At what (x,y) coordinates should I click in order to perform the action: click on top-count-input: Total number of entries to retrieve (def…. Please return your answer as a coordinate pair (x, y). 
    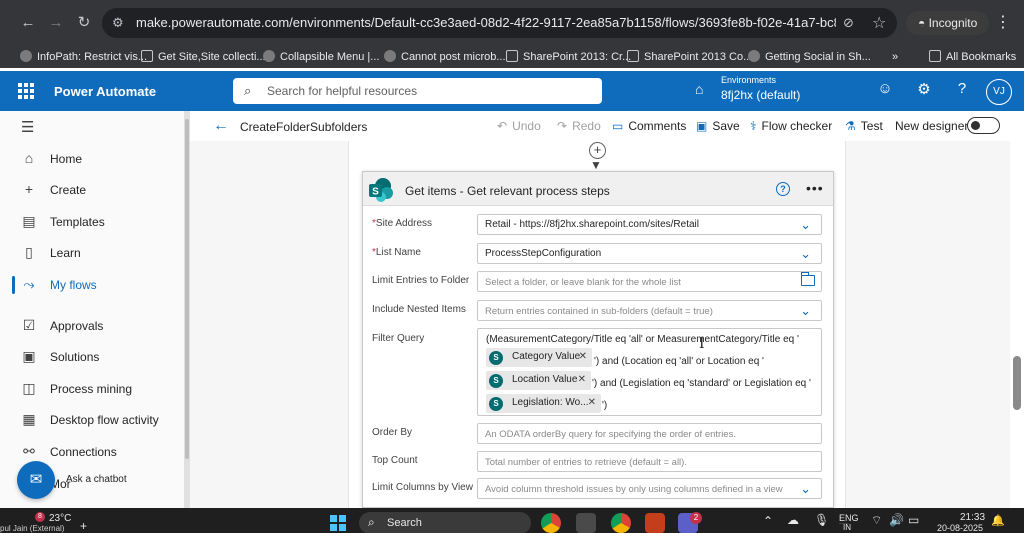
    Looking at the image, I should click on (649, 461).